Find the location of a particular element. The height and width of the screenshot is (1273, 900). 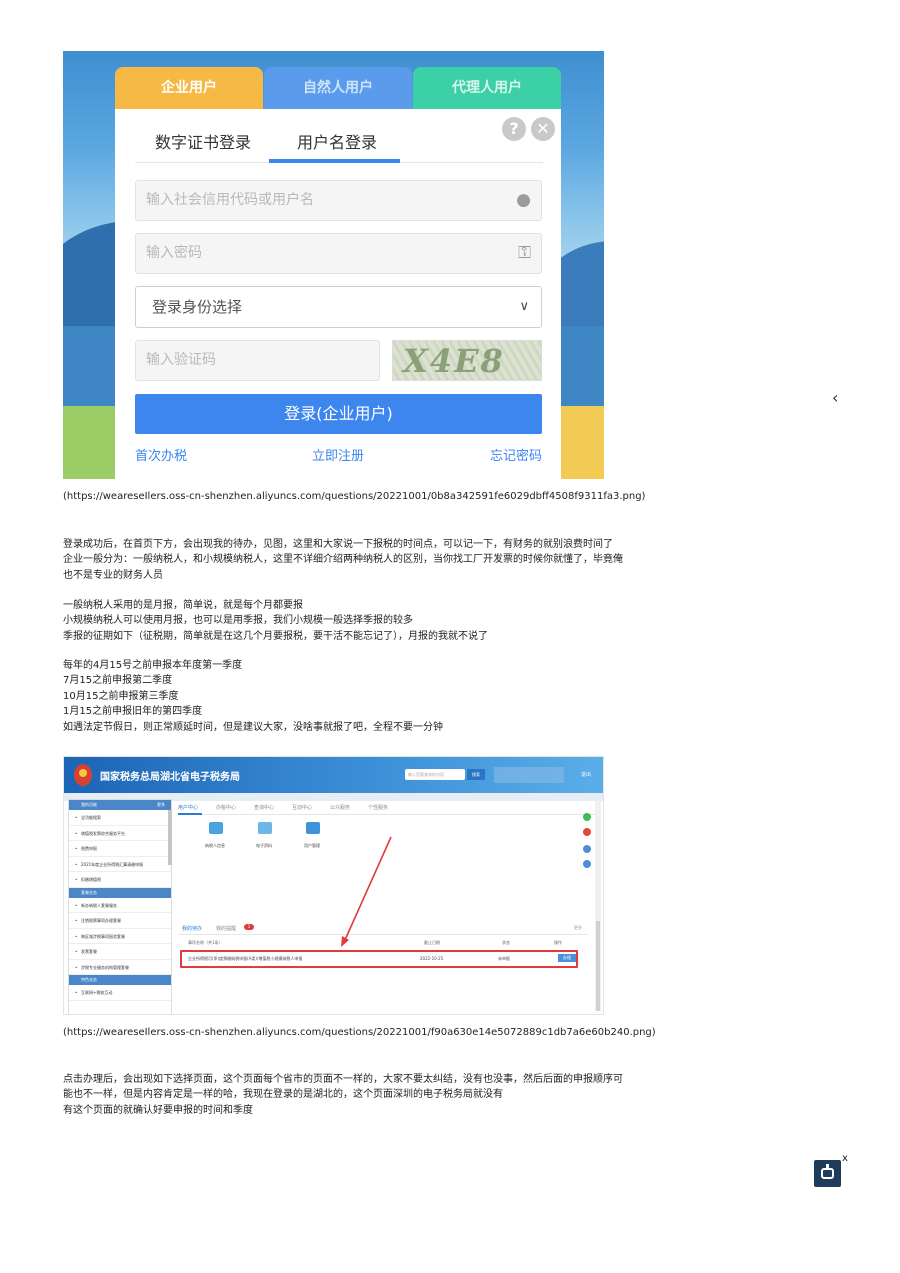

text-line: 每年的4月15号之前申报本年度第一季度 is located at coordinates (153, 665).